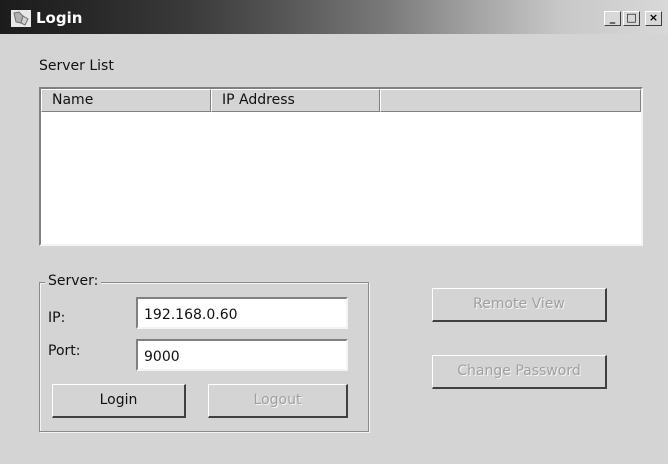  Describe the element at coordinates (57, 318) in the screenshot. I see `ip-label: IP:` at that location.